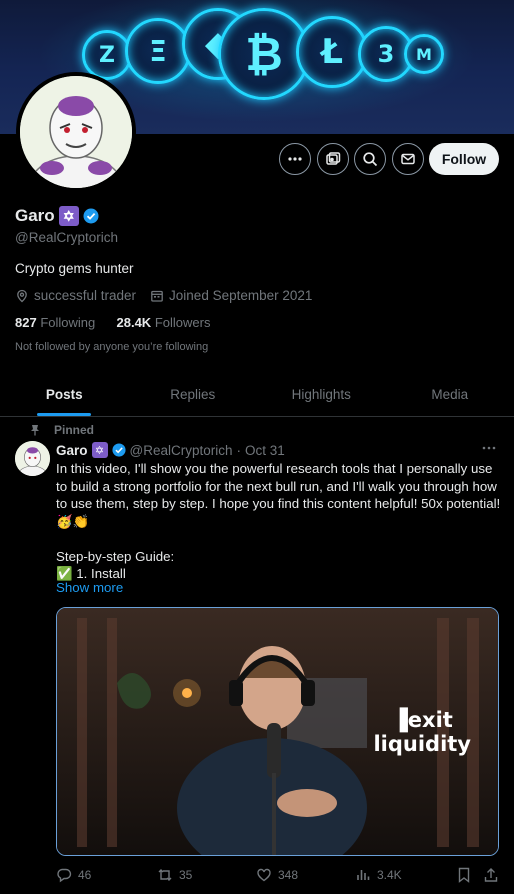 This screenshot has width=514, height=894. I want to click on message-button, so click(408, 159).